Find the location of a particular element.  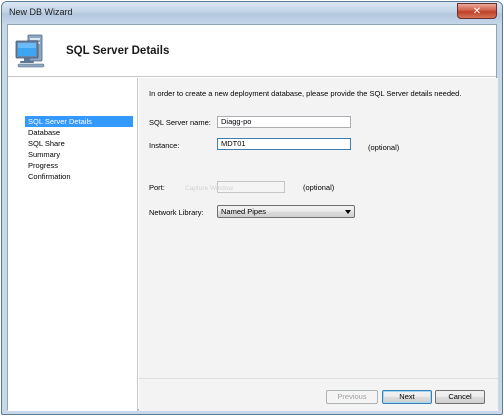

server-name-input: Diagg-po is located at coordinates (284, 122).